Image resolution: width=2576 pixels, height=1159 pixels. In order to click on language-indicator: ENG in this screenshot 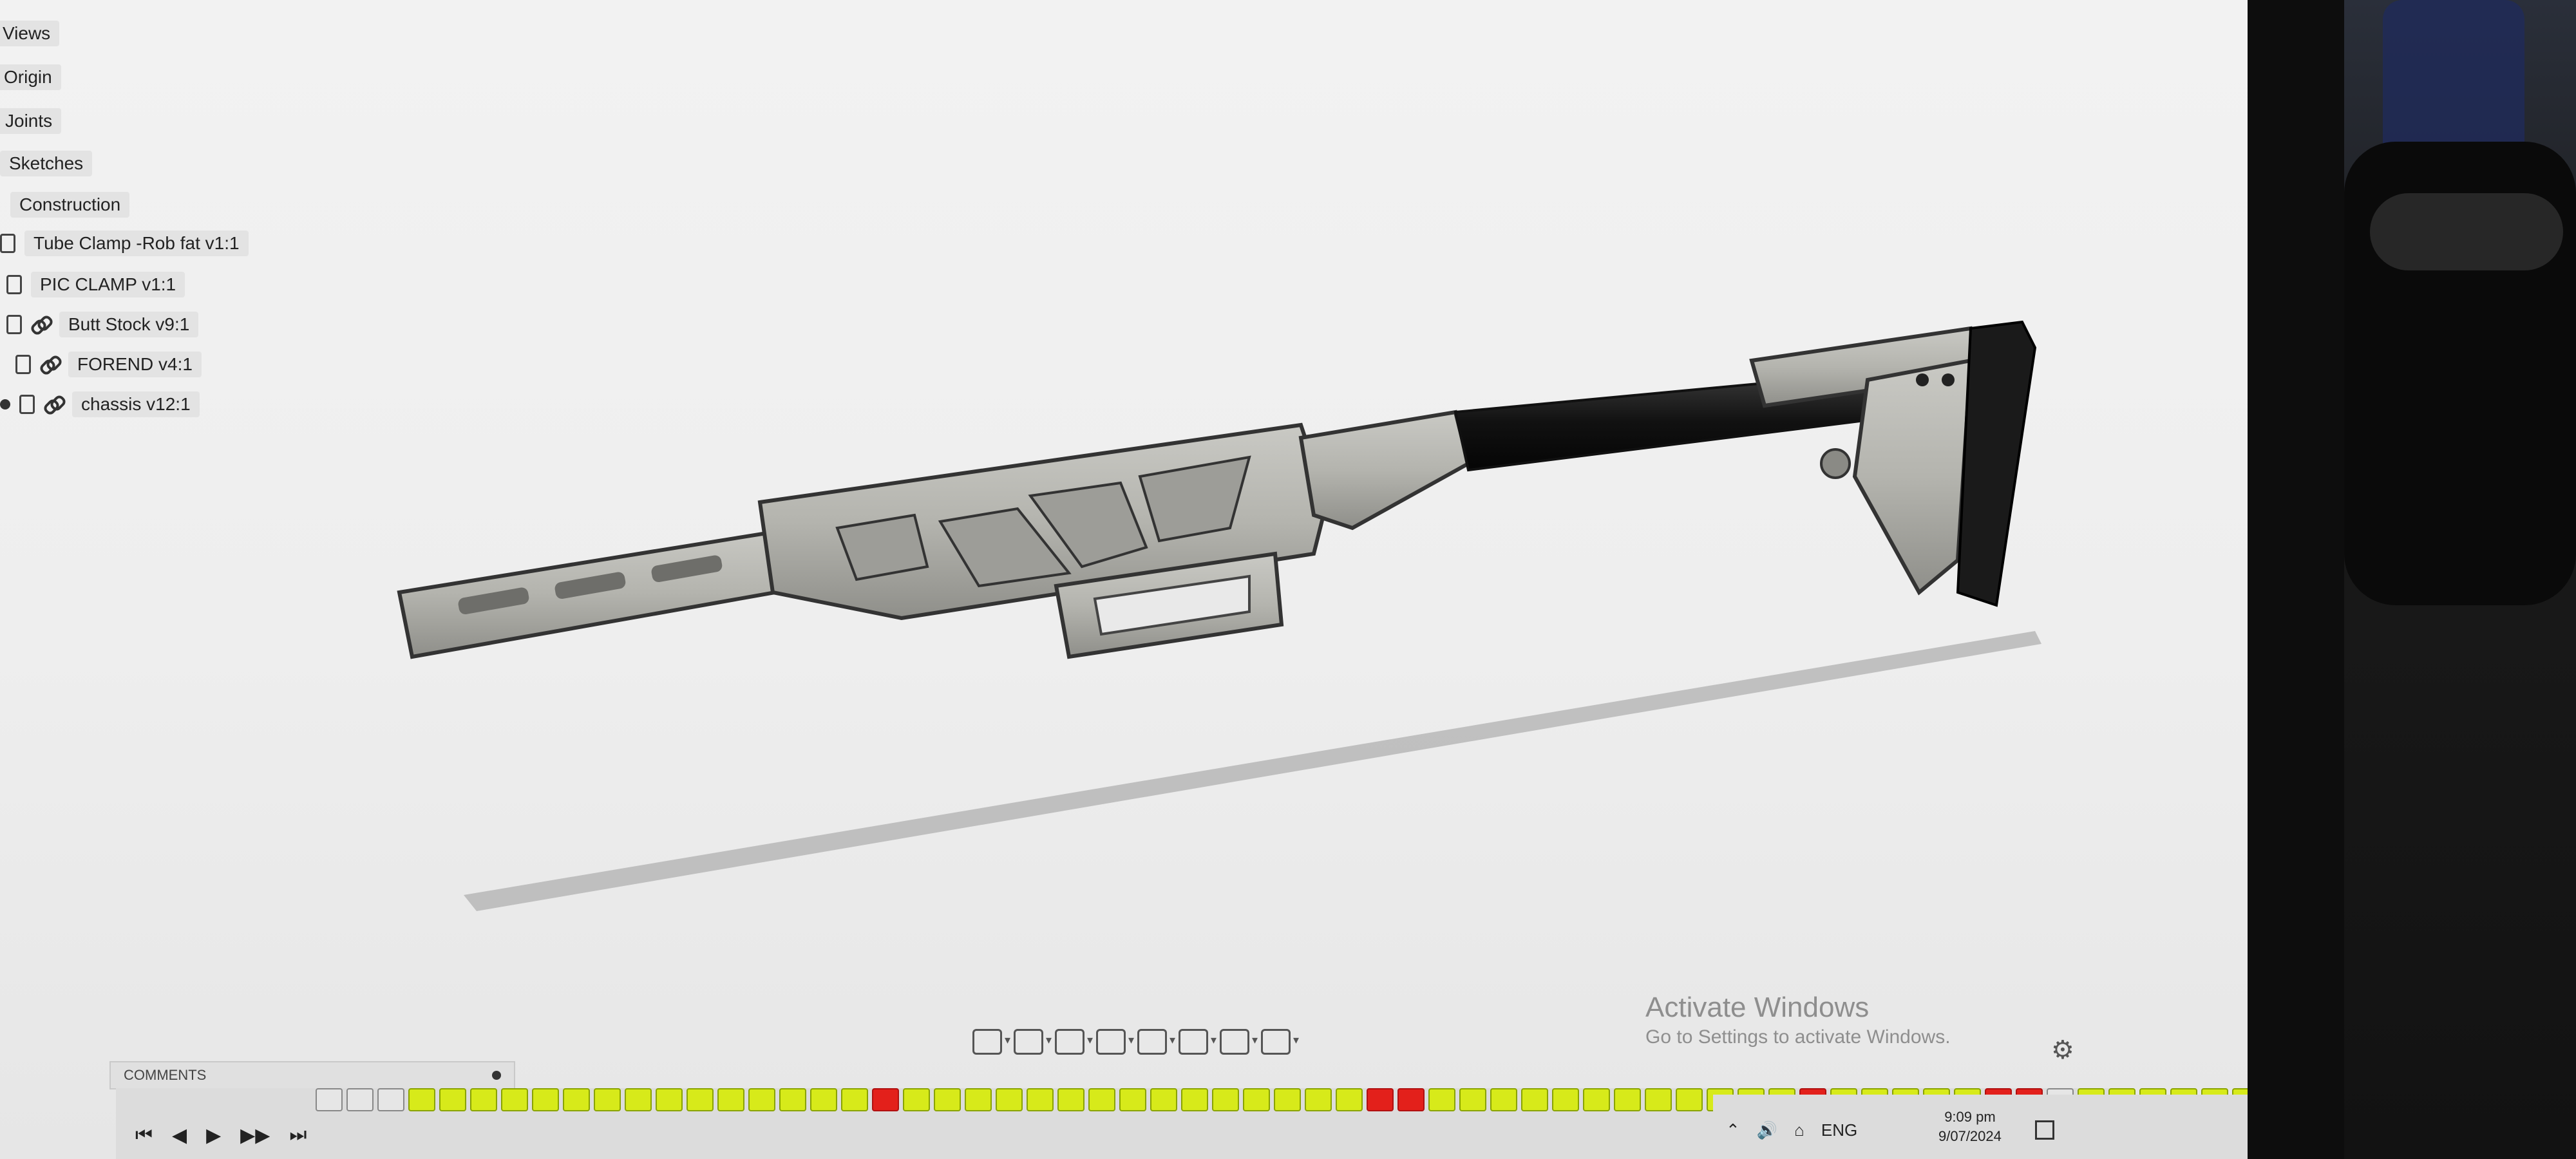, I will do `click(1839, 1130)`.